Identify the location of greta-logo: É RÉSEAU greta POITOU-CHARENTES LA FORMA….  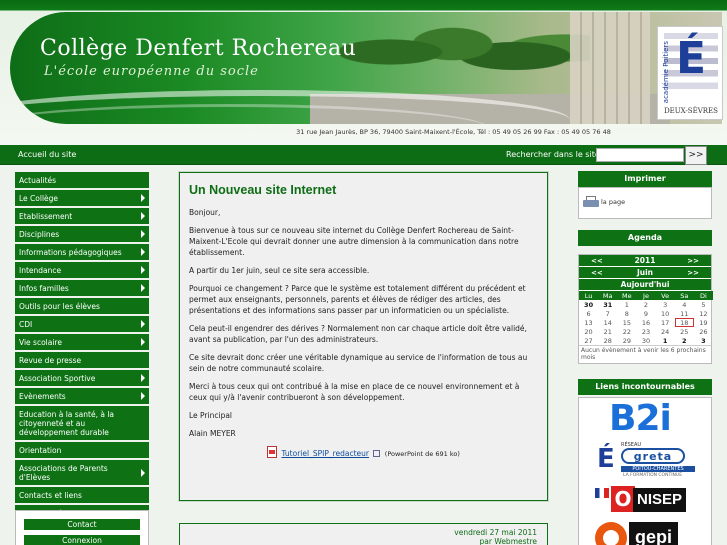
(648, 460).